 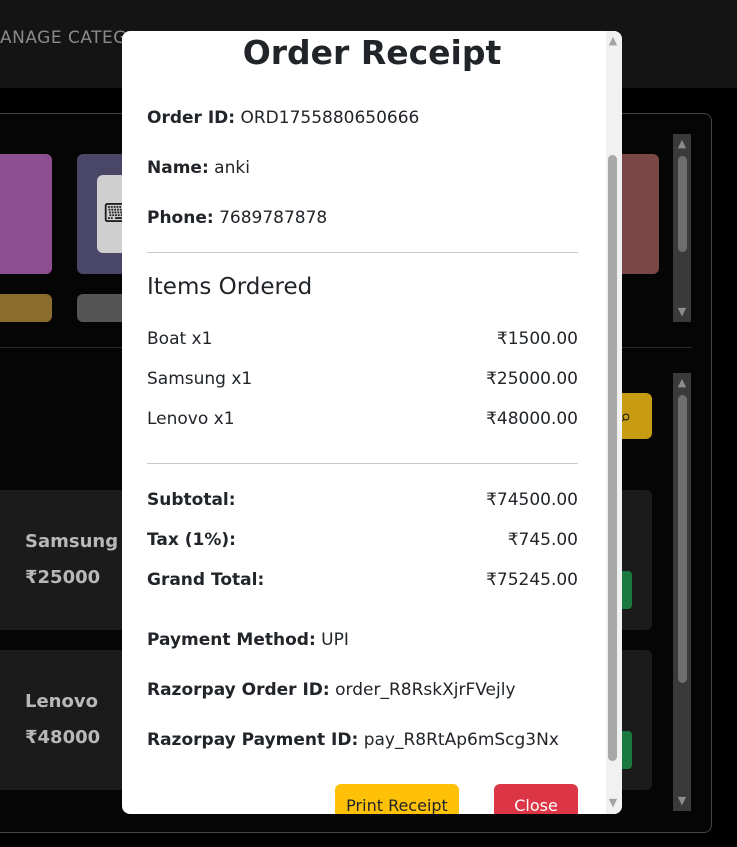 I want to click on razorpay-order-label: Razorpay Order ID:, so click(x=238, y=690).